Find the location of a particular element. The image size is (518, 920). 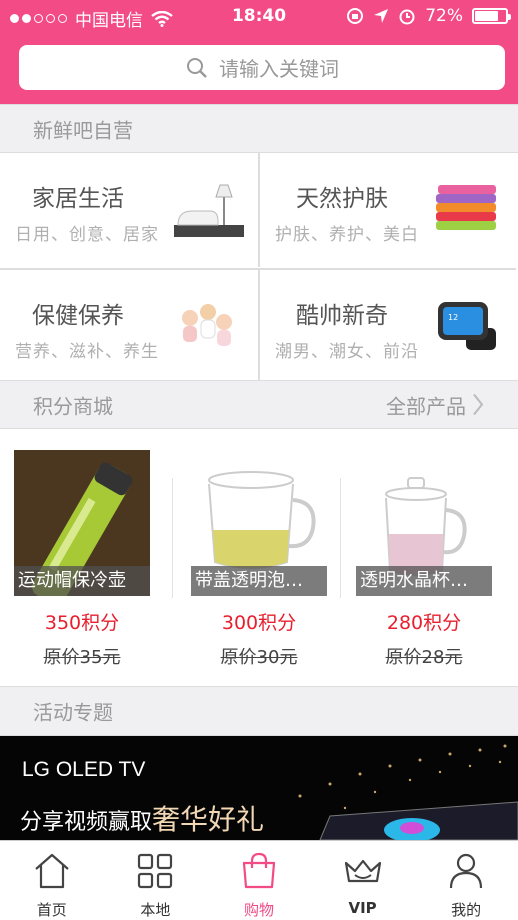

shopping-bag-icon is located at coordinates (259, 870).